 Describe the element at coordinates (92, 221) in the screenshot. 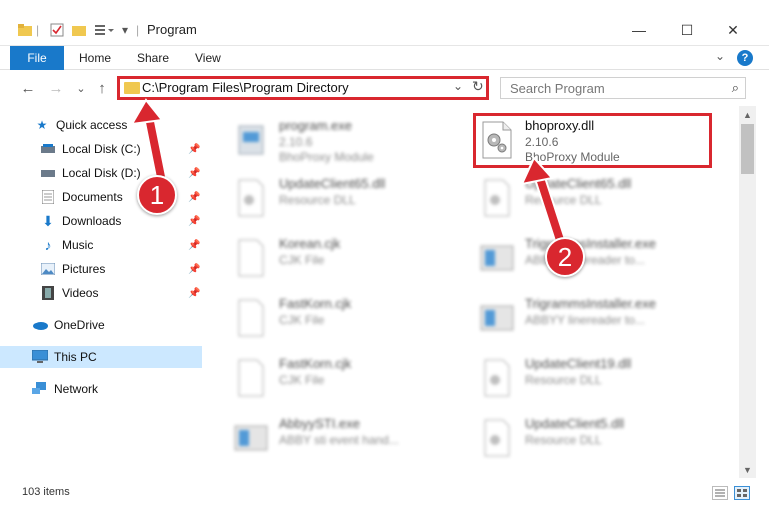

I see `nav-label: Downloads` at that location.